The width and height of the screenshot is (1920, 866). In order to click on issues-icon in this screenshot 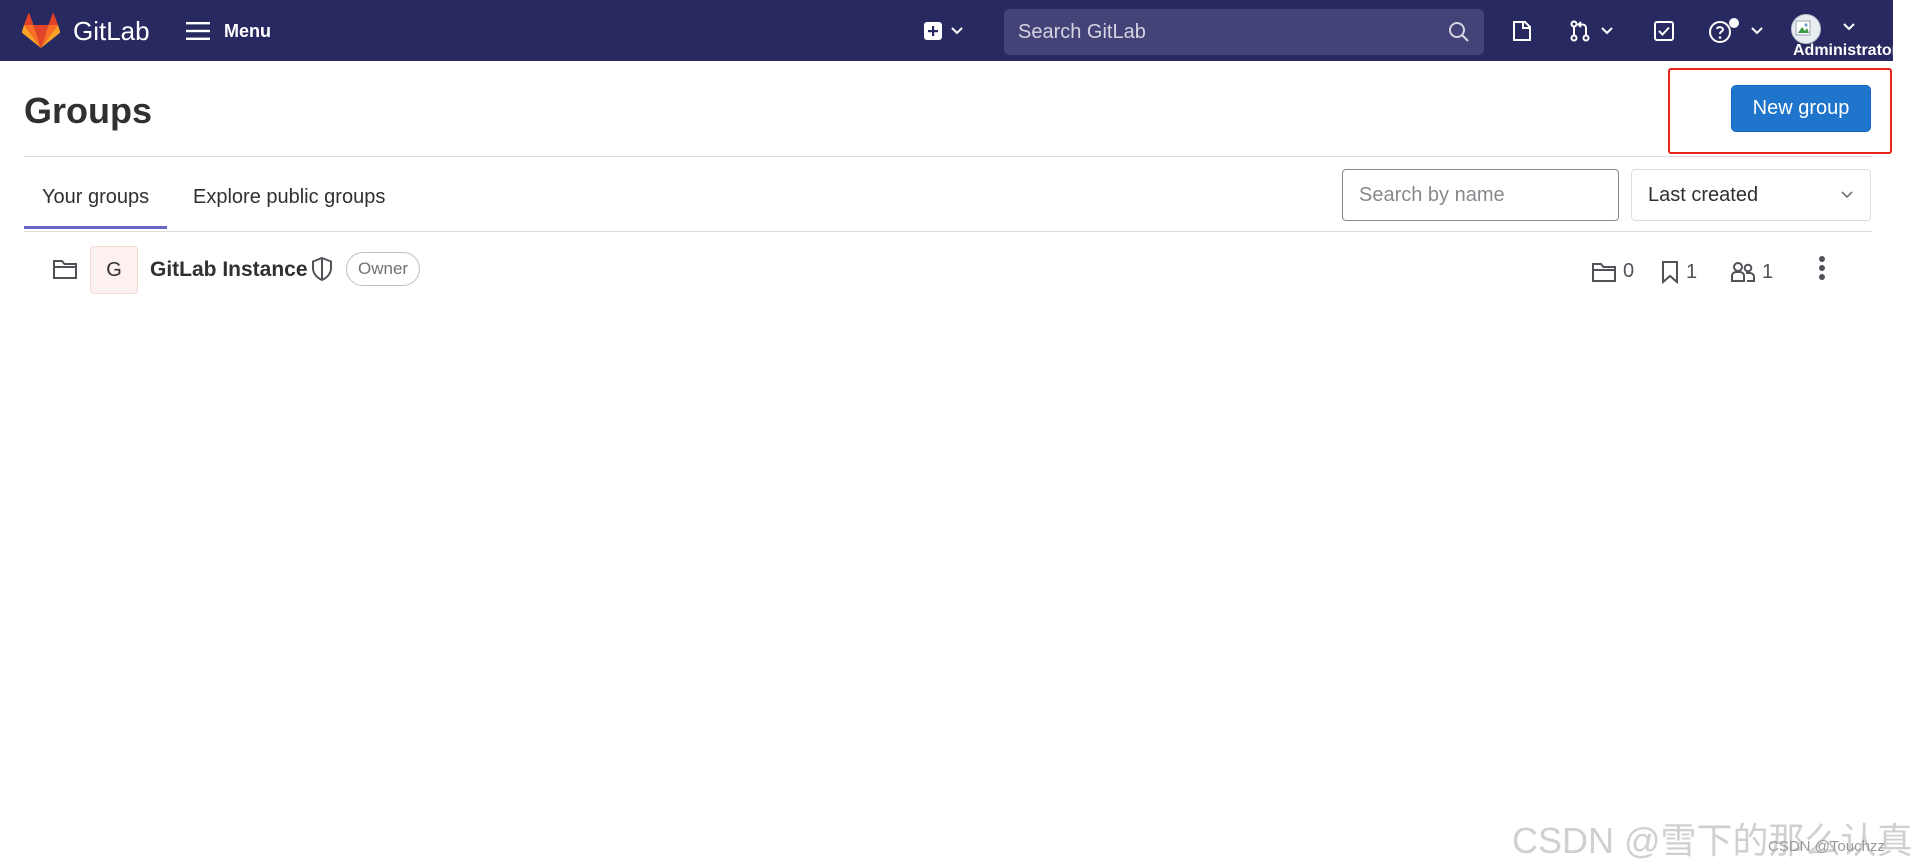, I will do `click(1522, 31)`.